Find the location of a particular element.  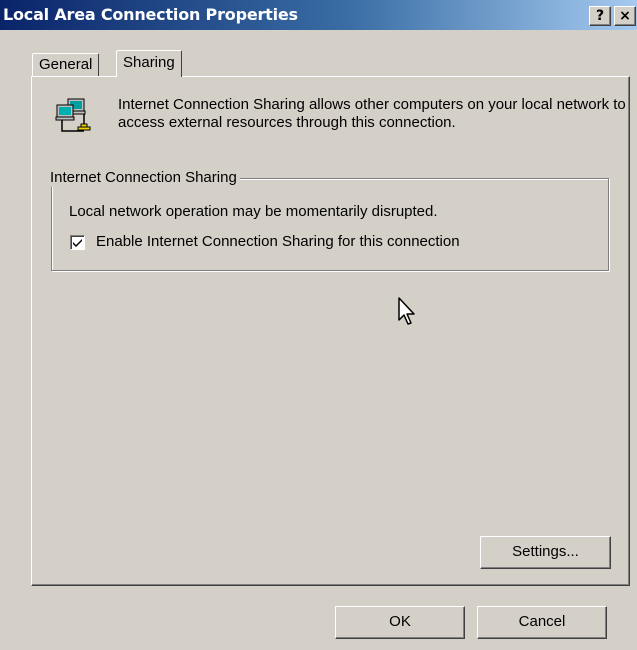

mouse-pointer-icon is located at coordinates (406, 311).